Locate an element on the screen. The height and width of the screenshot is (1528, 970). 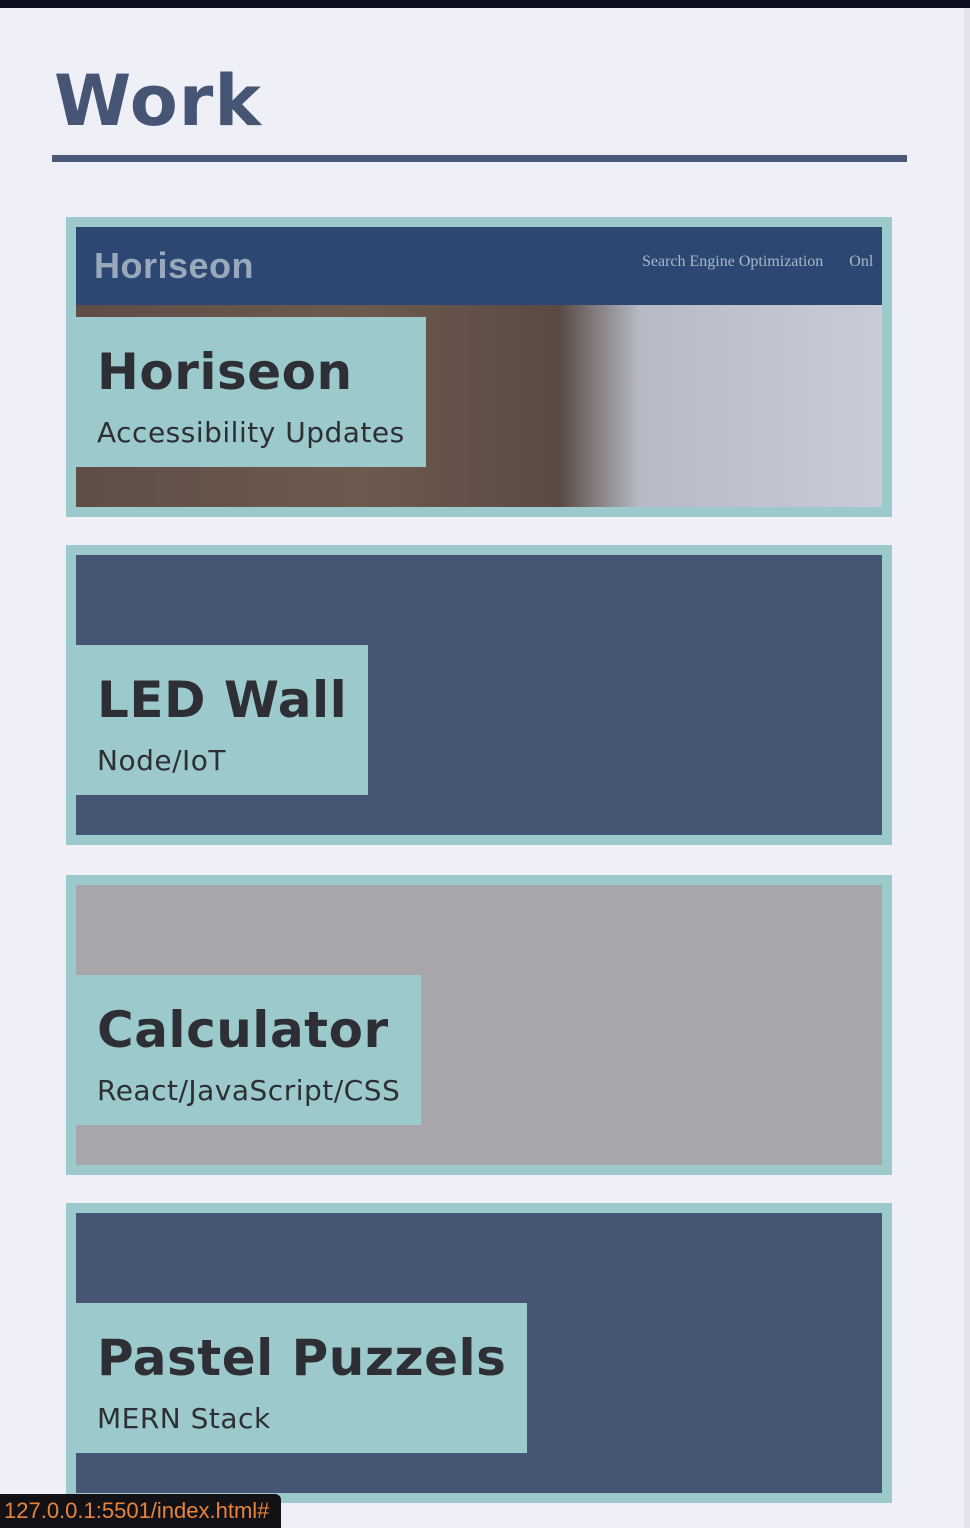
project-label: Horiseon Accessibility Updates is located at coordinates (251, 392).